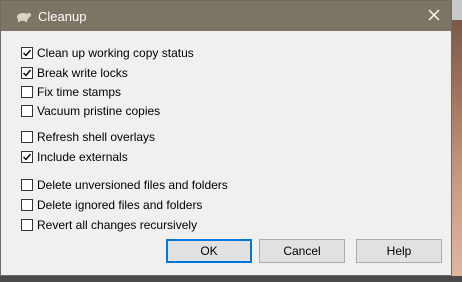 The image size is (462, 282). What do you see at coordinates (457, 151) in the screenshot?
I see `background-photo-right` at bounding box center [457, 151].